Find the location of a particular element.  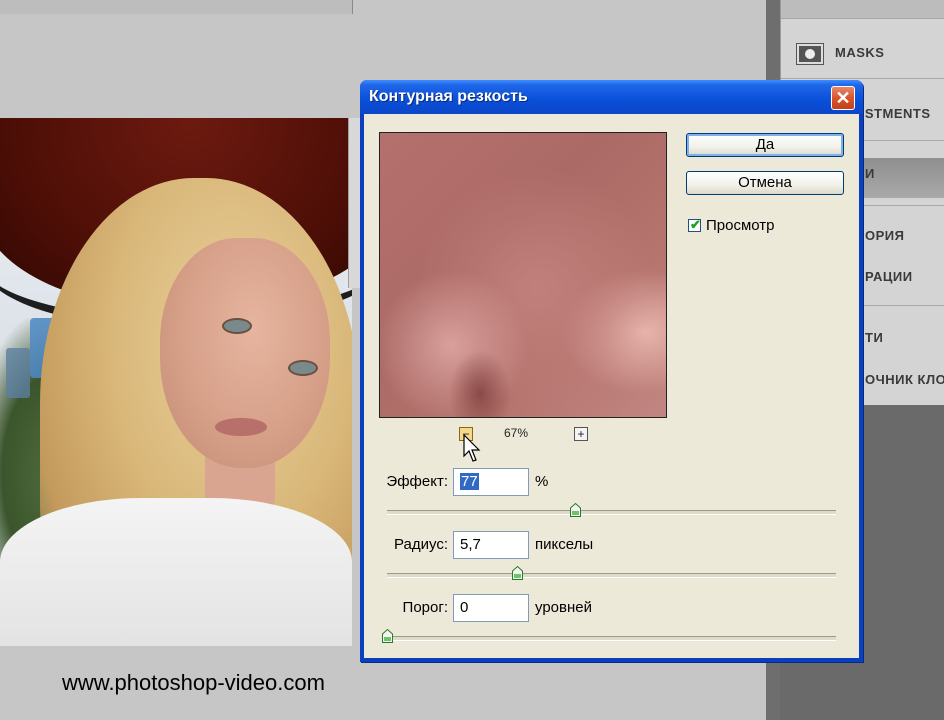

panel-adjustments-label: USTMENTS is located at coordinates (899, 113).